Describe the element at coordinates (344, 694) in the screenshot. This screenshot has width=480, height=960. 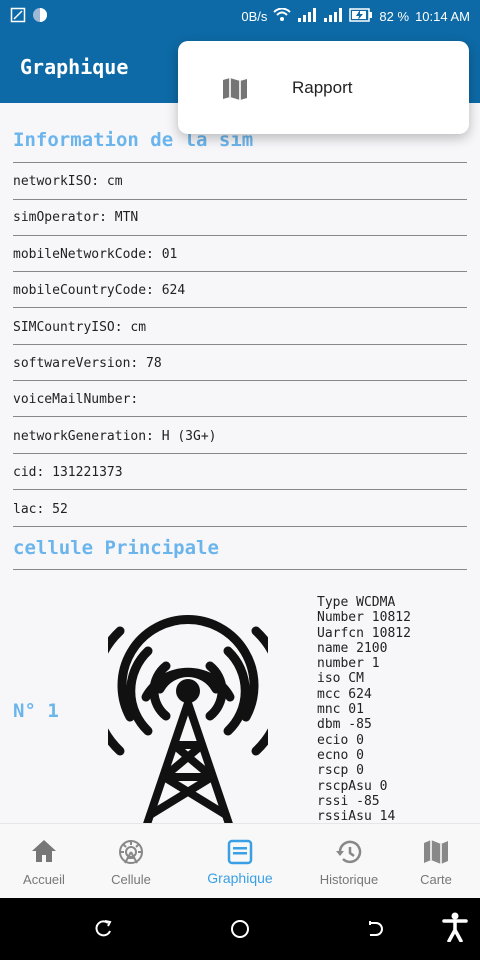
I see `cell-detail-line: mcc 624` at that location.